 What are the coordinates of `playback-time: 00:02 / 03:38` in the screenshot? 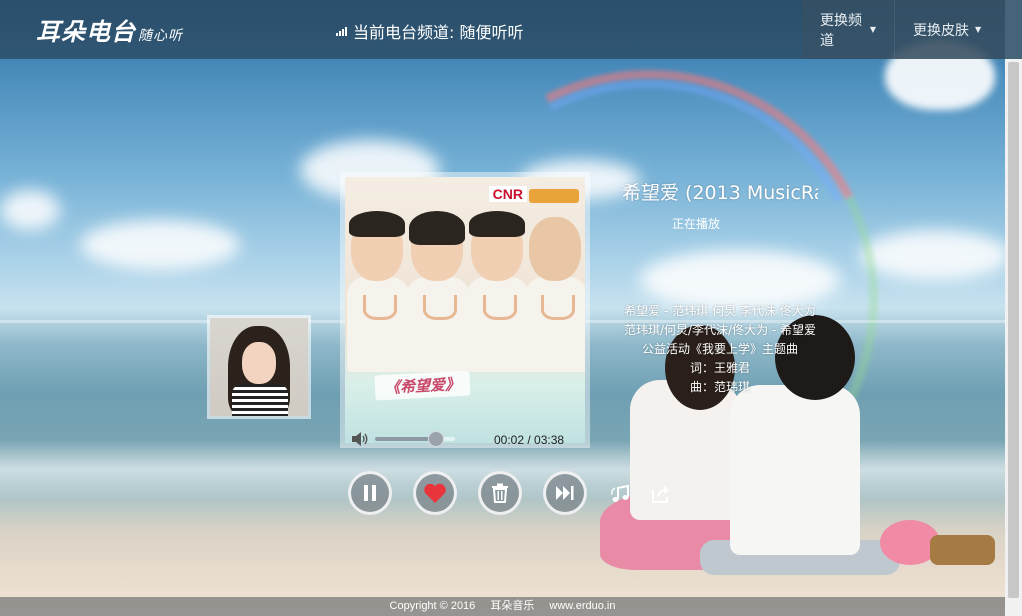 It's located at (529, 440).